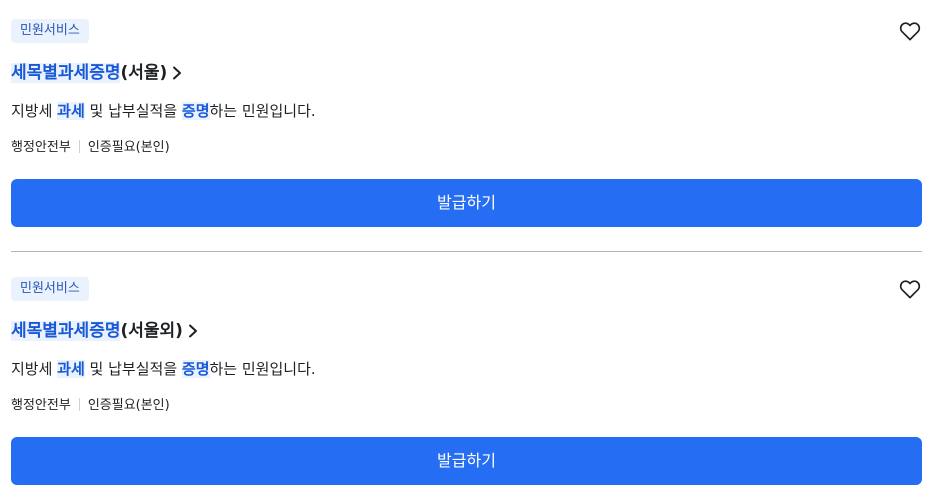  I want to click on service-title-link: 세목별과세증명(서울), so click(97, 73).